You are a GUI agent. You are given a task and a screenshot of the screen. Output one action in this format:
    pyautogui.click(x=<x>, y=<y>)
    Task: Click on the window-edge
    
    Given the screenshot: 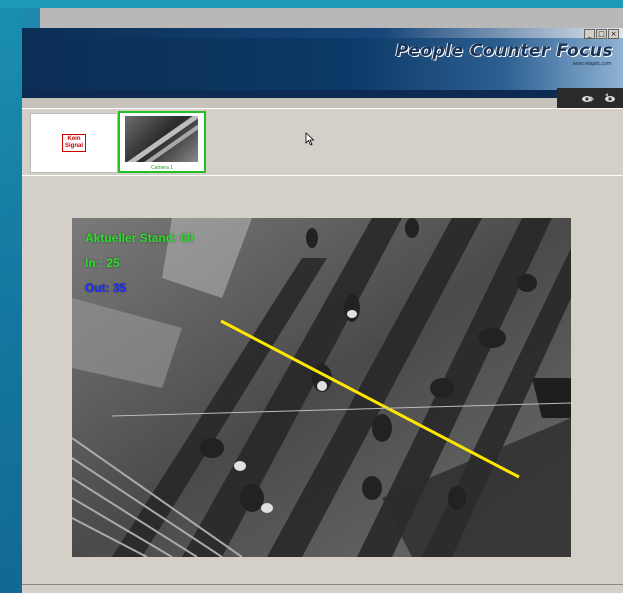 What is the action you would take?
    pyautogui.click(x=31, y=18)
    